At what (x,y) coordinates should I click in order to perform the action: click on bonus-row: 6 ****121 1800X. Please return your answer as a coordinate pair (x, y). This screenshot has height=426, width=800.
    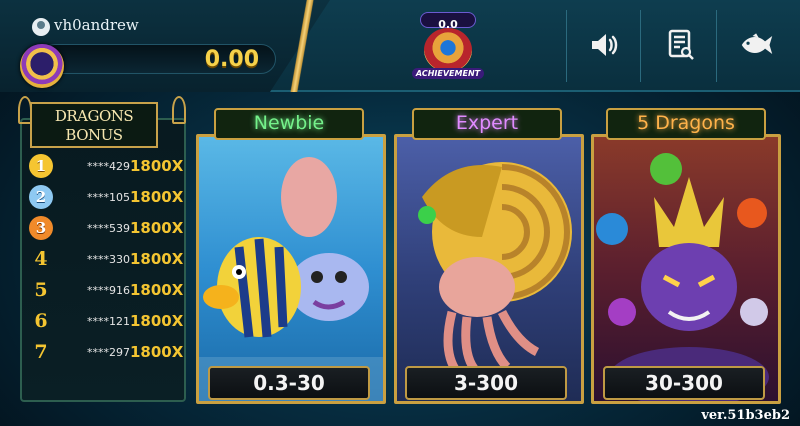
    Looking at the image, I should click on (103, 321).